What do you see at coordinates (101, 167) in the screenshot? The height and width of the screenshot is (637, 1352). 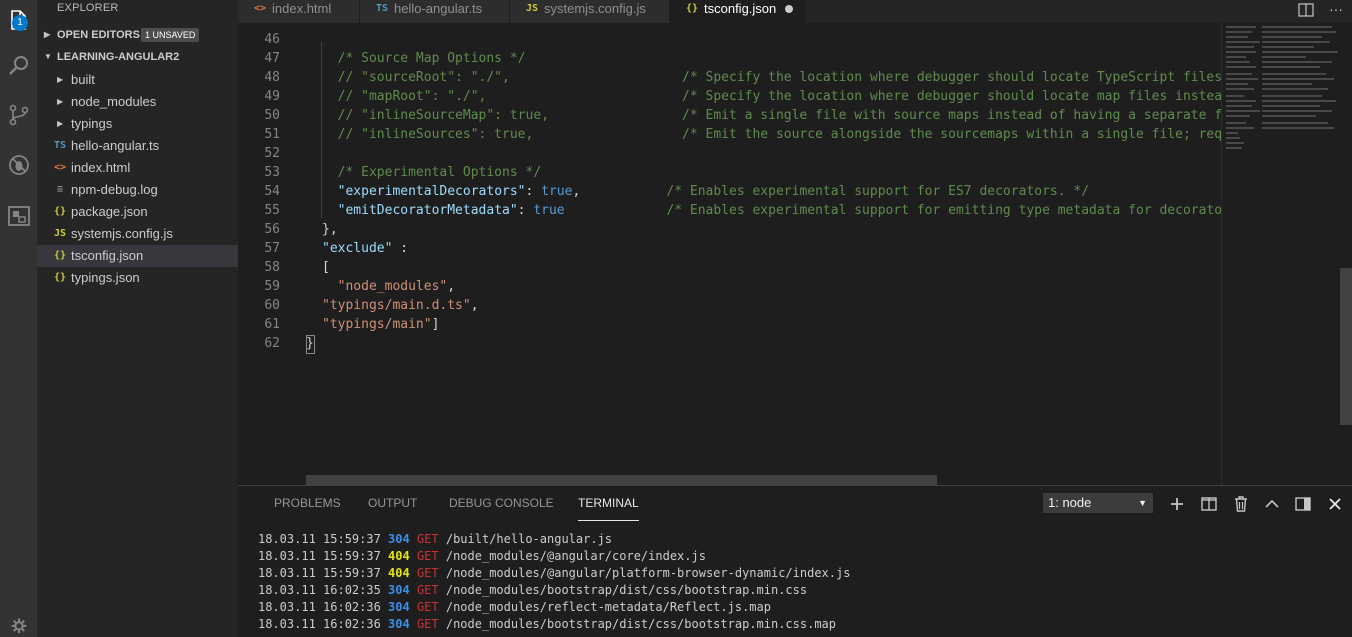 I see `file-name: index.html` at bounding box center [101, 167].